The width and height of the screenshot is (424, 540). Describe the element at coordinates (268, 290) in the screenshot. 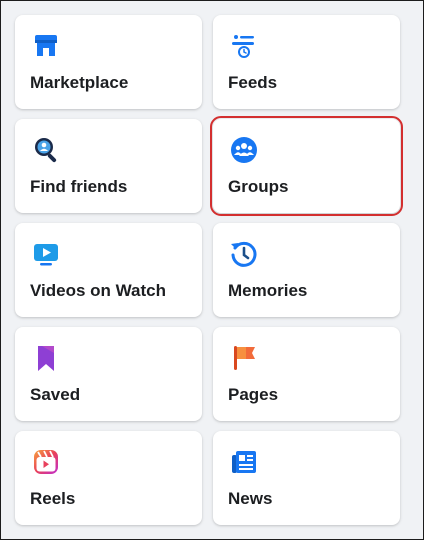

I see `menu-item-label: Memories` at that location.